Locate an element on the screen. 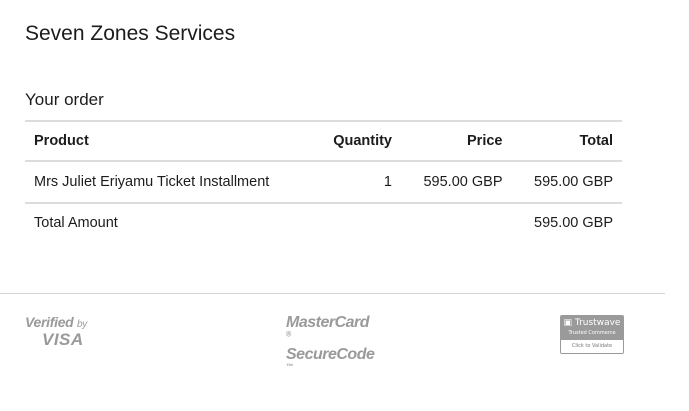  column-price: Price is located at coordinates (456, 141).